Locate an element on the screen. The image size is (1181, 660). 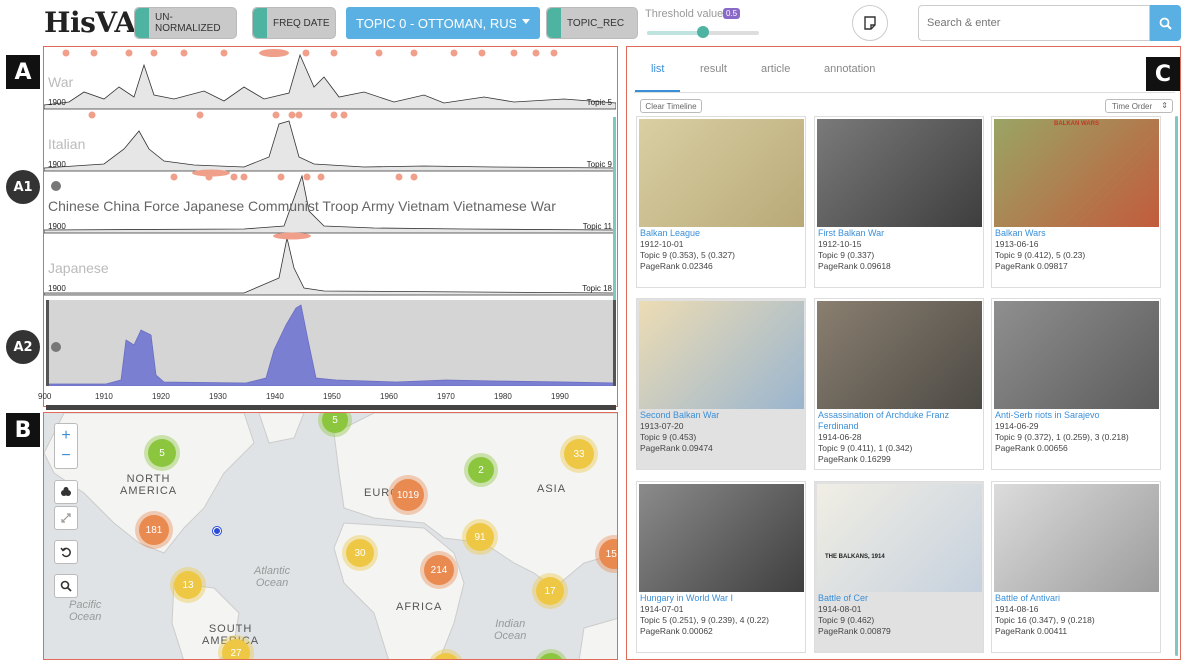
tab-result: result is located at coordinates (713, 69).